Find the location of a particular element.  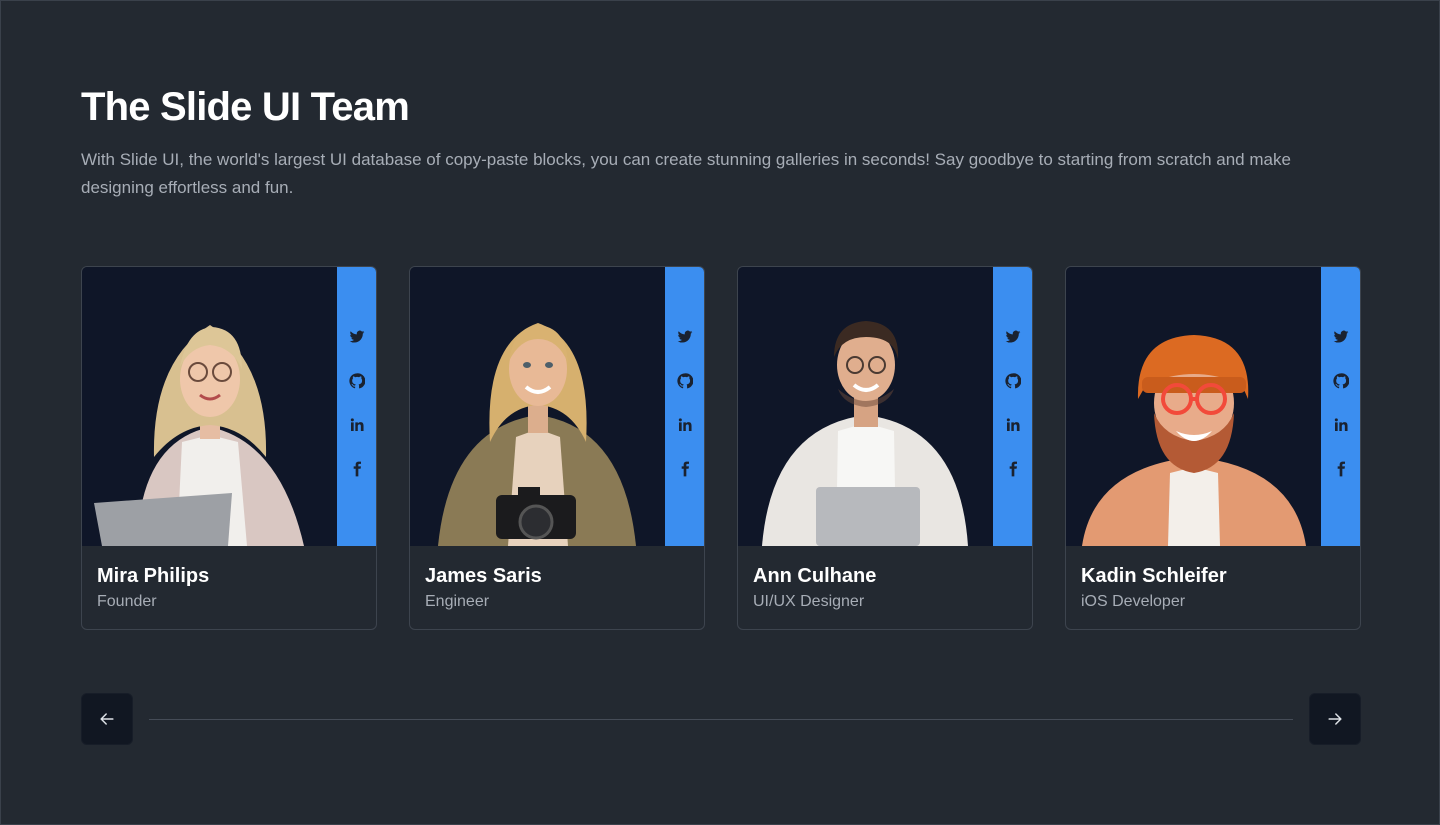

section-title: The Slide UI Team is located at coordinates (245, 107).